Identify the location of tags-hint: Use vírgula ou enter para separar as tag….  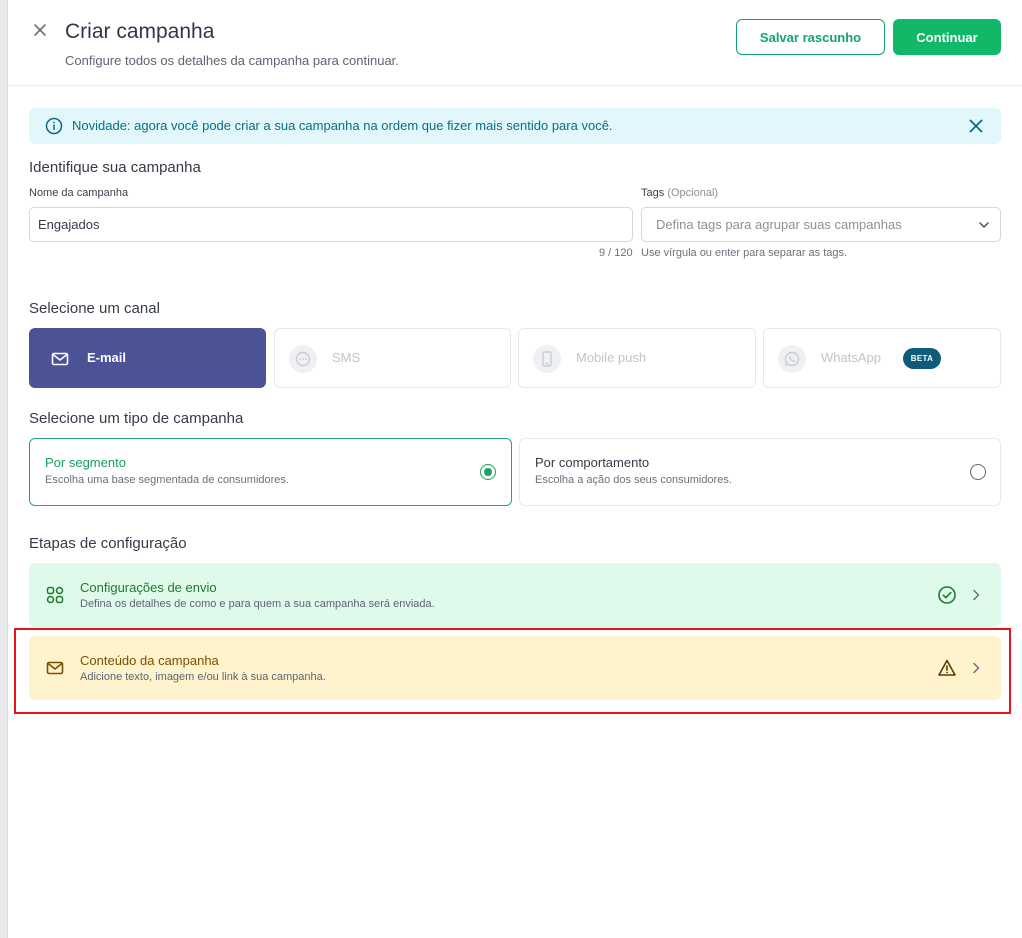
(744, 253).